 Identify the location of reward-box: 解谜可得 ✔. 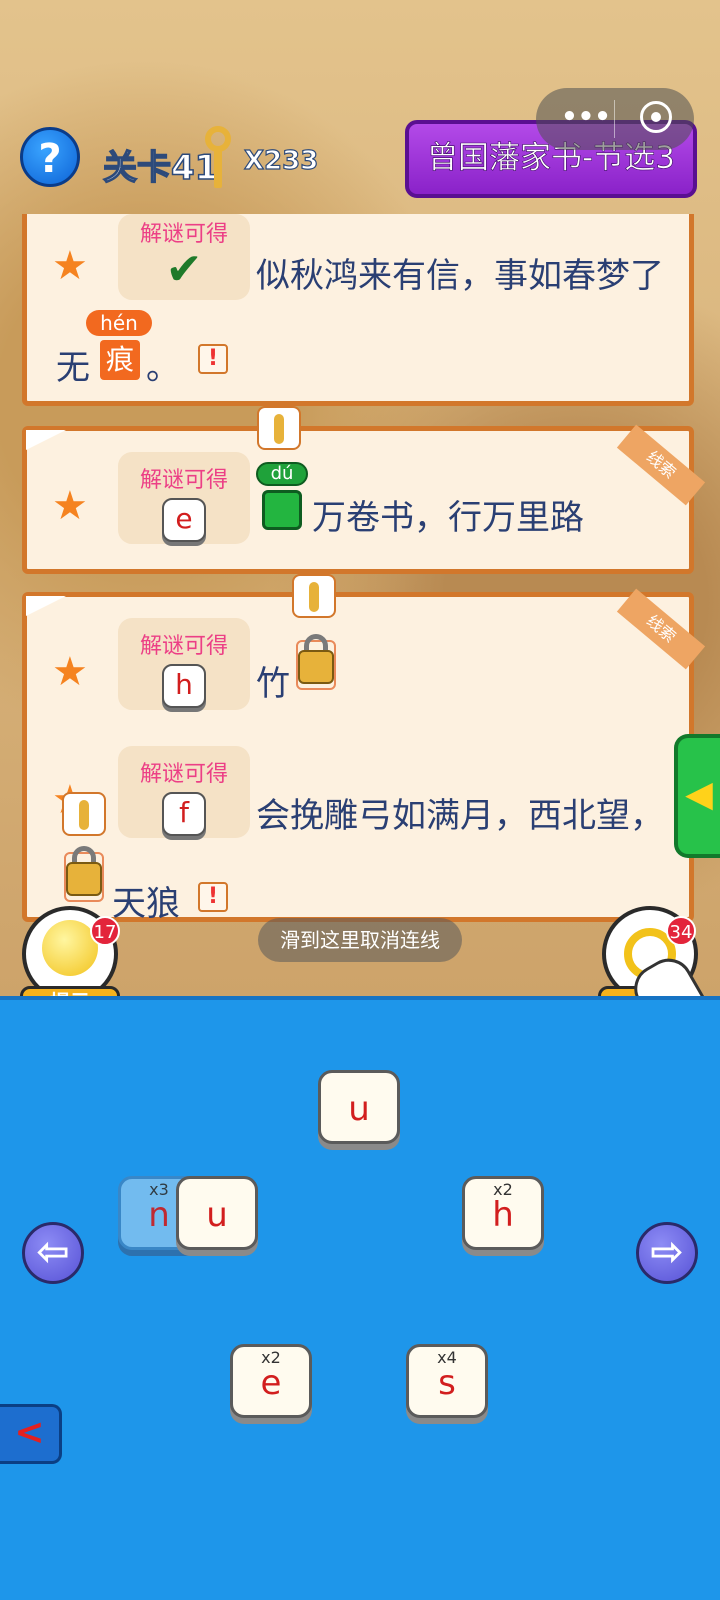
(184, 257).